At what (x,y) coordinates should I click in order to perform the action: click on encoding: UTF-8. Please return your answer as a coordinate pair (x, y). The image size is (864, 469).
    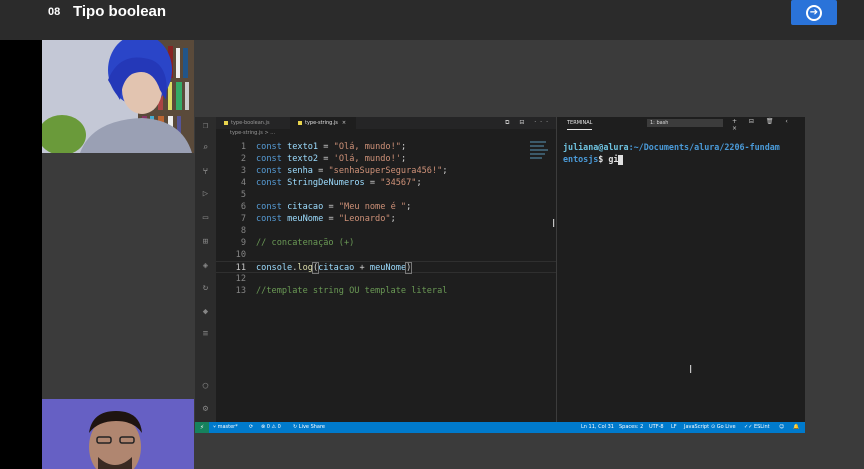
    Looking at the image, I should click on (656, 427).